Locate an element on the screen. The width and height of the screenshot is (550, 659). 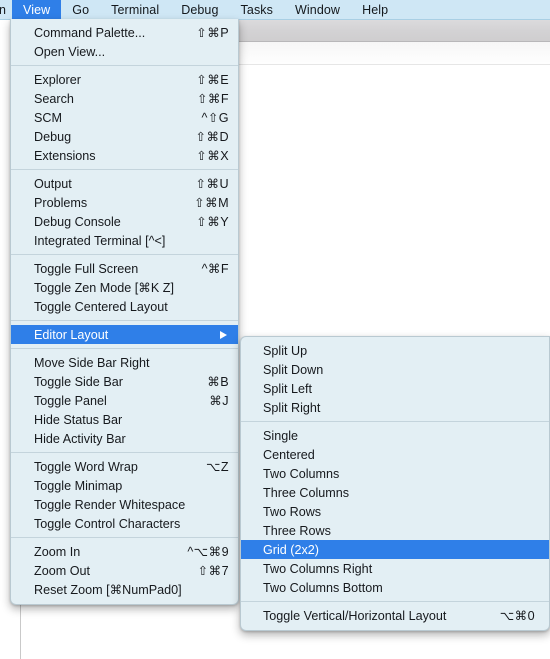
menu-item-label: Hide Activity Bar is located at coordinates (80, 438).